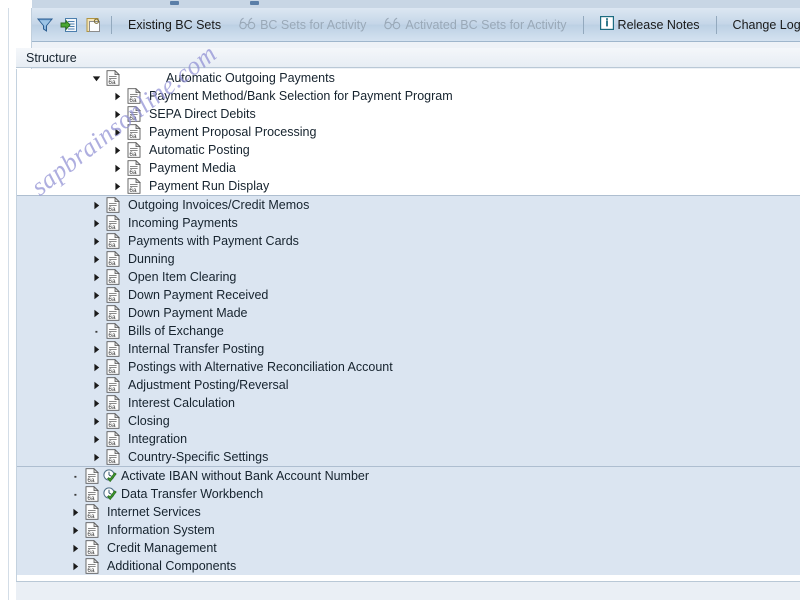 The image size is (800, 600). What do you see at coordinates (408, 295) in the screenshot?
I see `tree-row: 6a Down Payment Received` at bounding box center [408, 295].